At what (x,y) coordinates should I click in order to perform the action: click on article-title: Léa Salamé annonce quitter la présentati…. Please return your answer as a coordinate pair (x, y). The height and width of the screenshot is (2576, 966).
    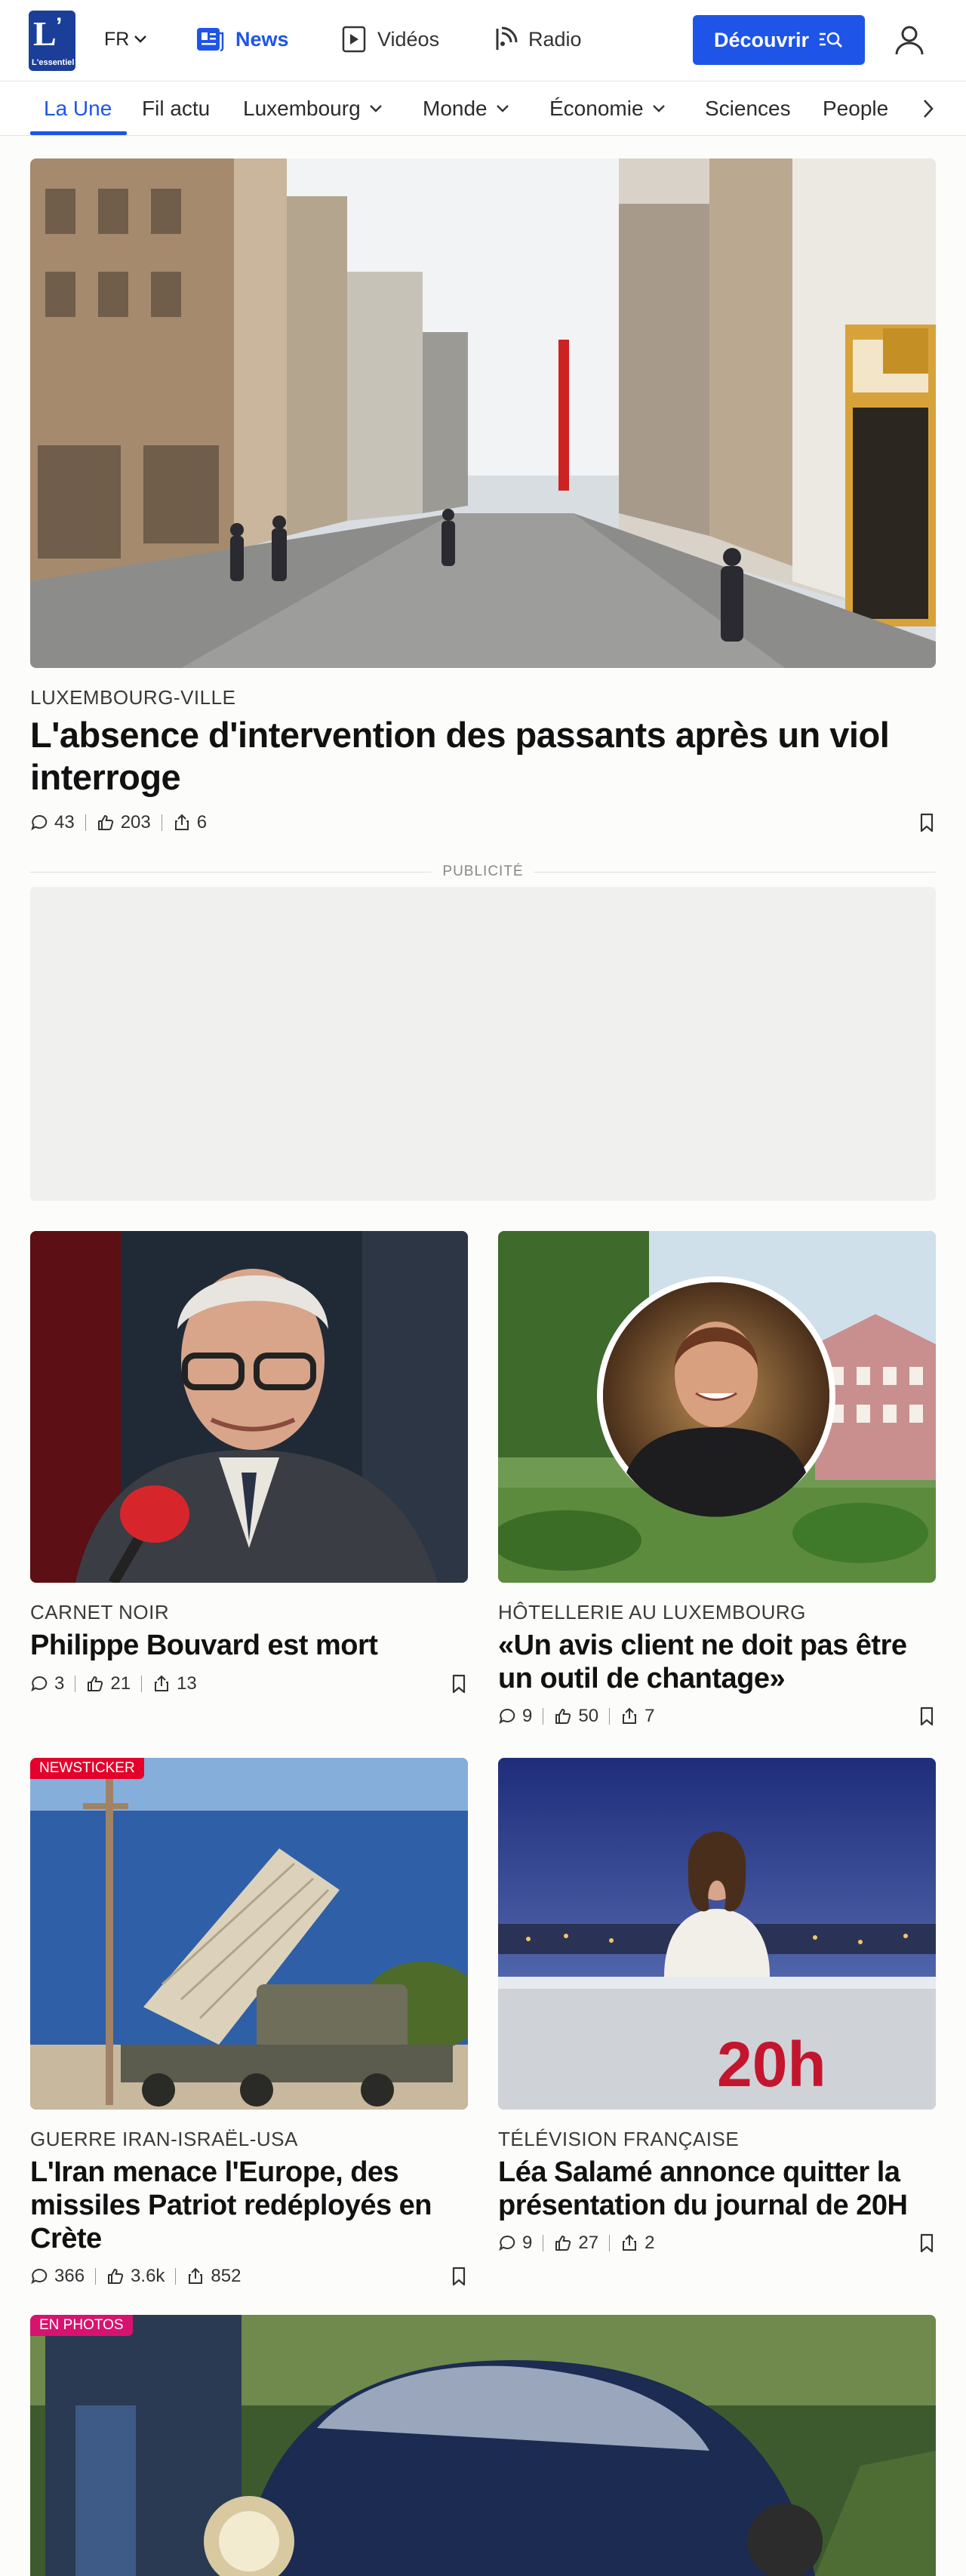
    Looking at the image, I should click on (717, 2189).